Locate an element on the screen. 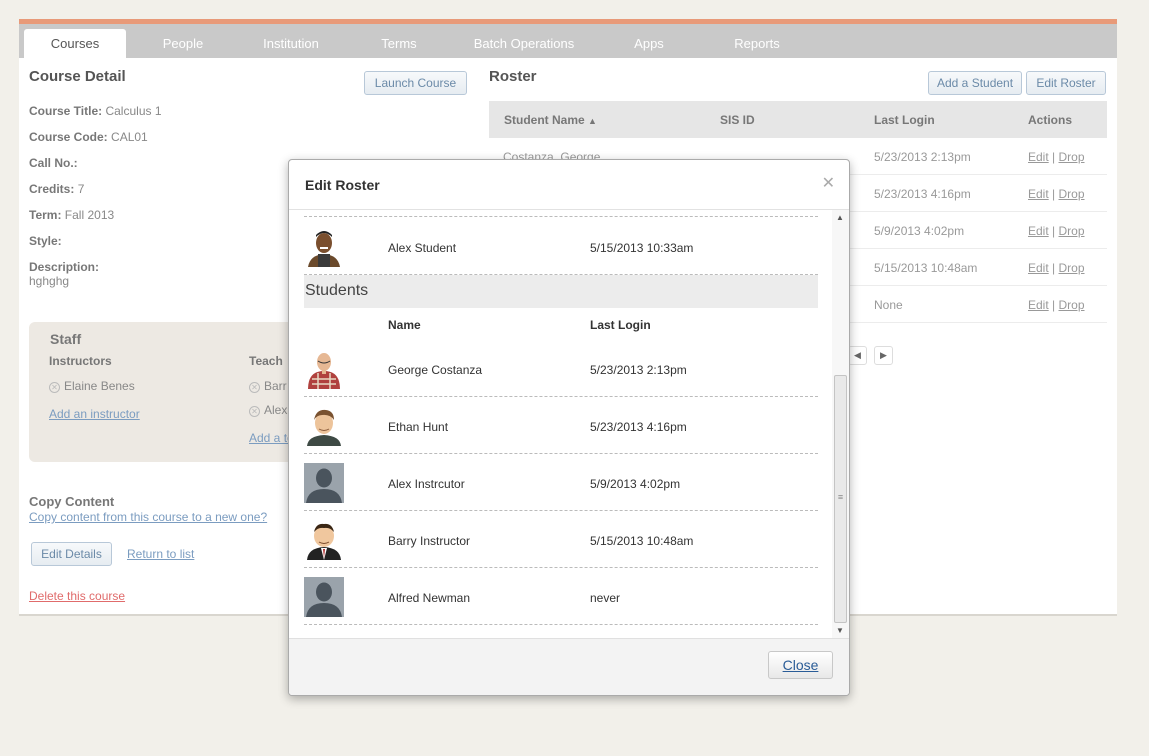 The height and width of the screenshot is (756, 1149). dialog-title: Edit Roster is located at coordinates (342, 185).